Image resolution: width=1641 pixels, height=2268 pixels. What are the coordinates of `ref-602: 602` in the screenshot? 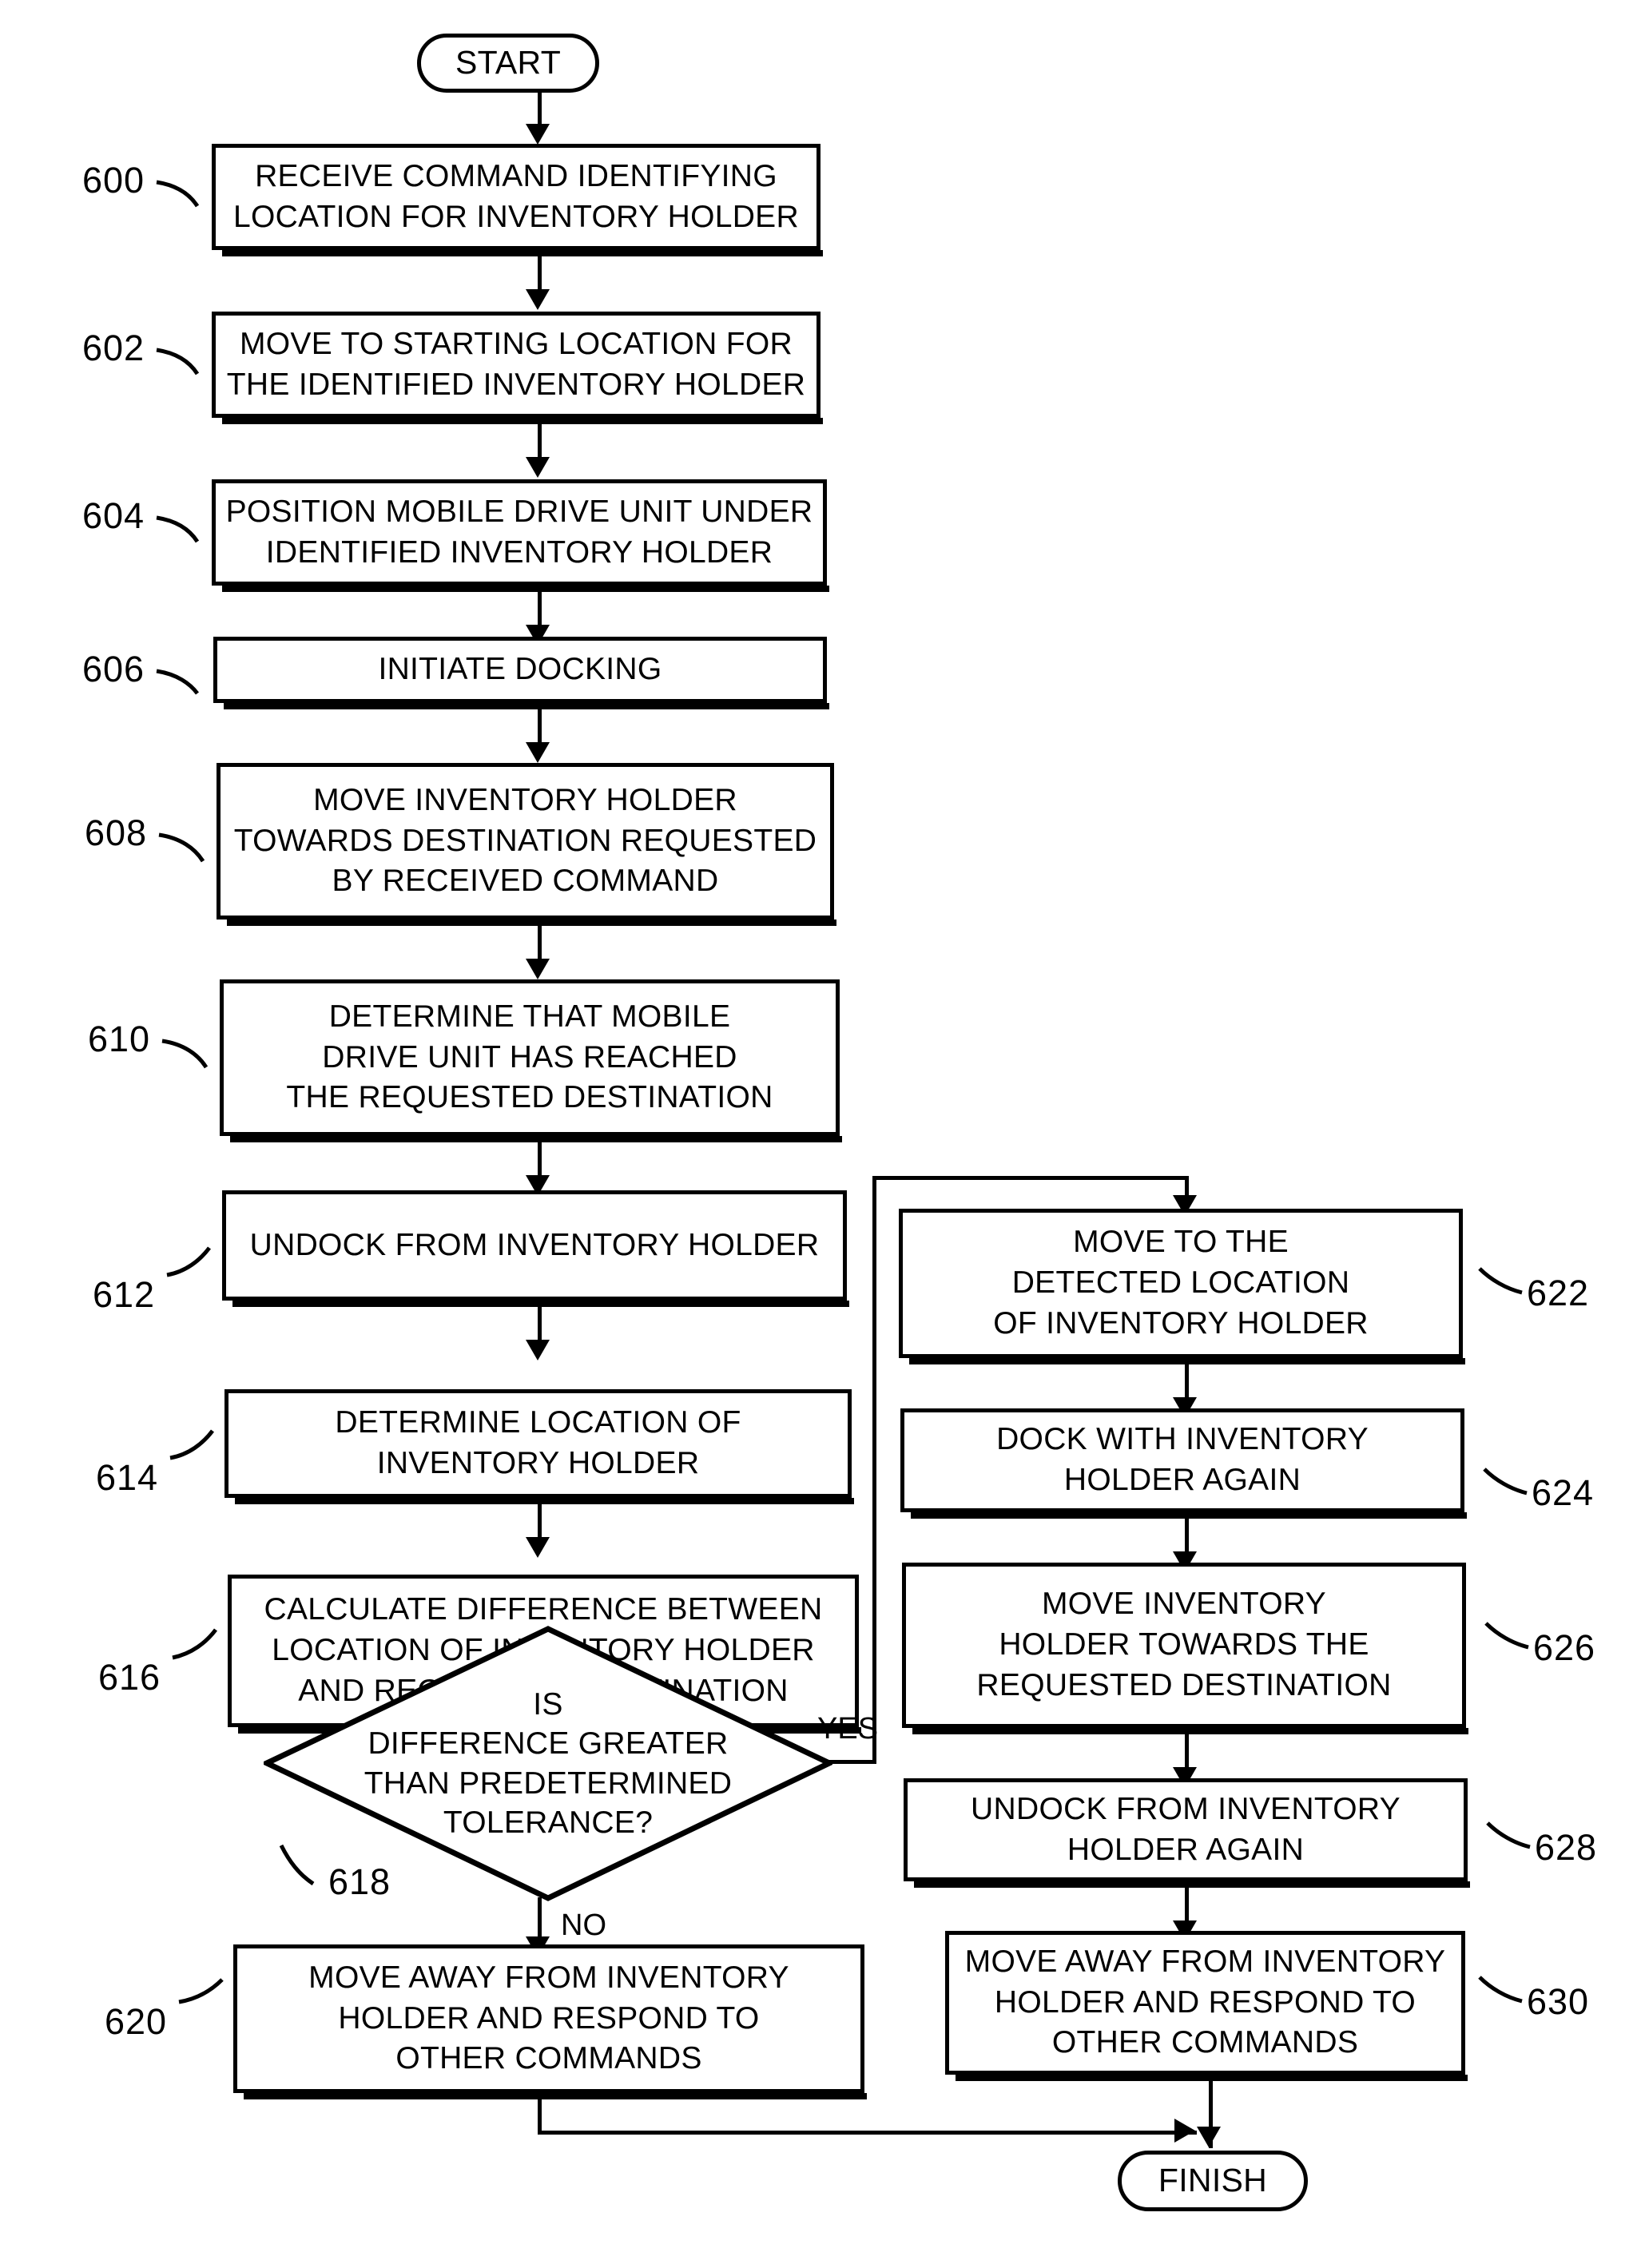 It's located at (113, 348).